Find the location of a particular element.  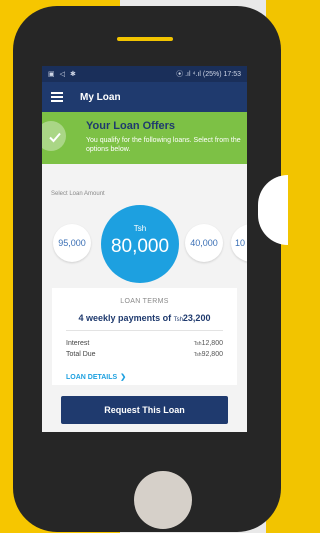

phone-speaker is located at coordinates (145, 39).